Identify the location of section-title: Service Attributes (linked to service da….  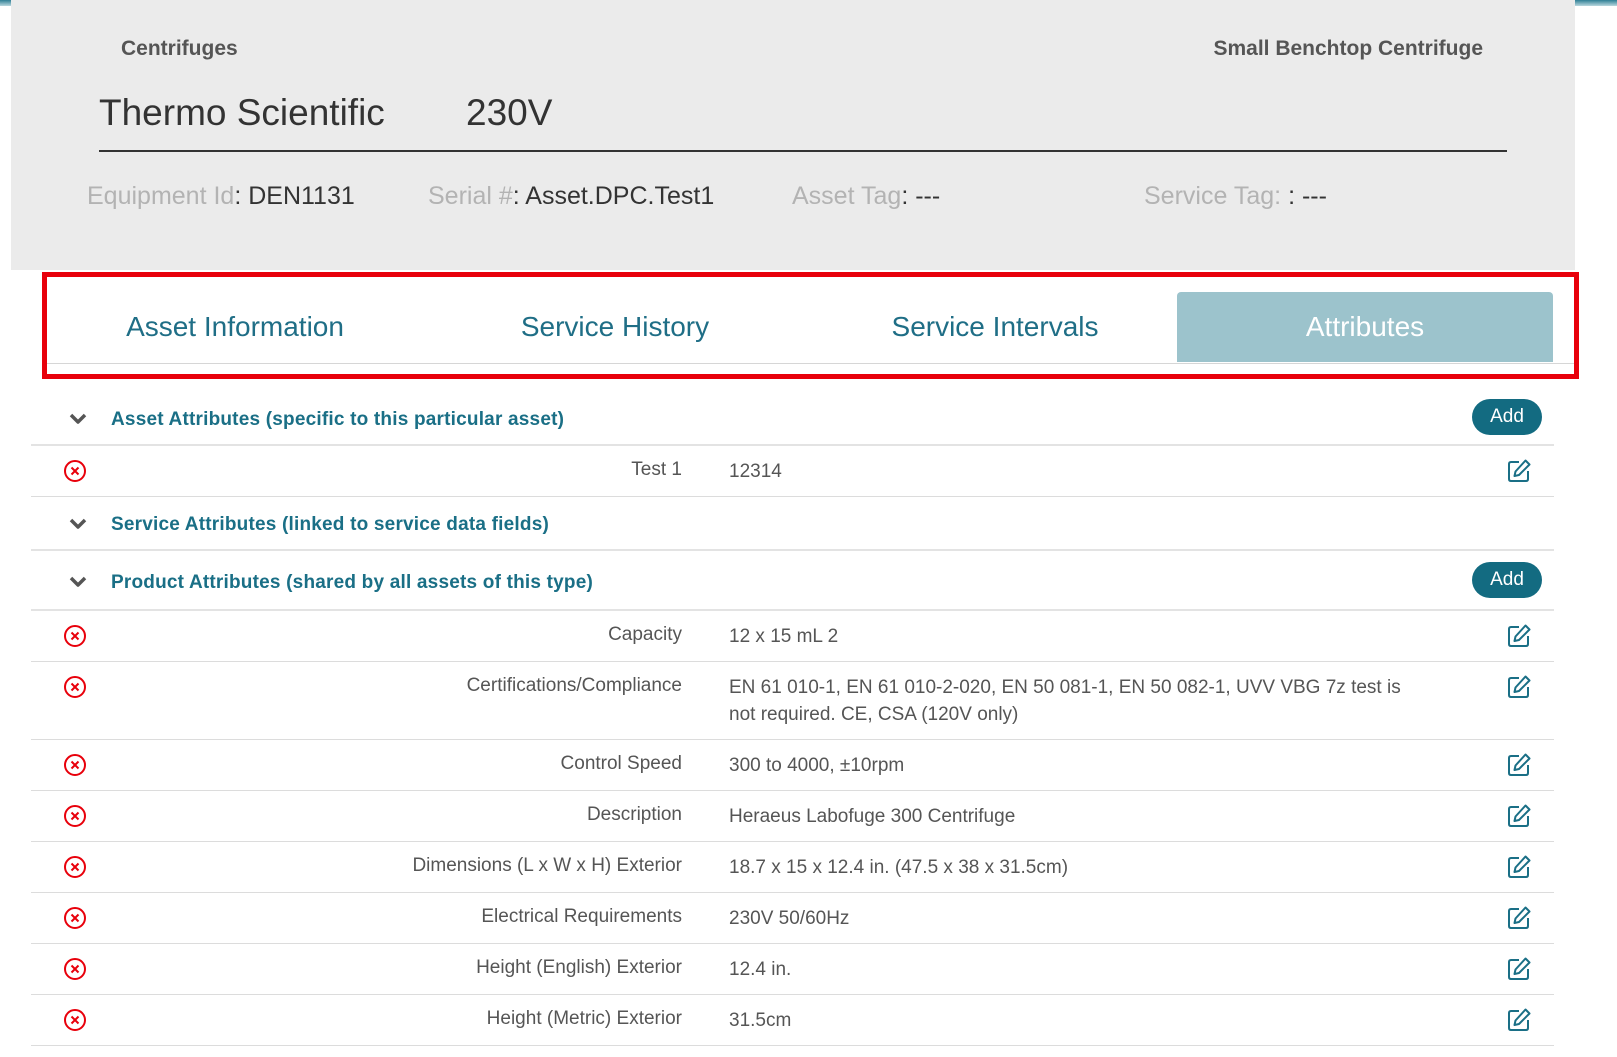
(330, 524).